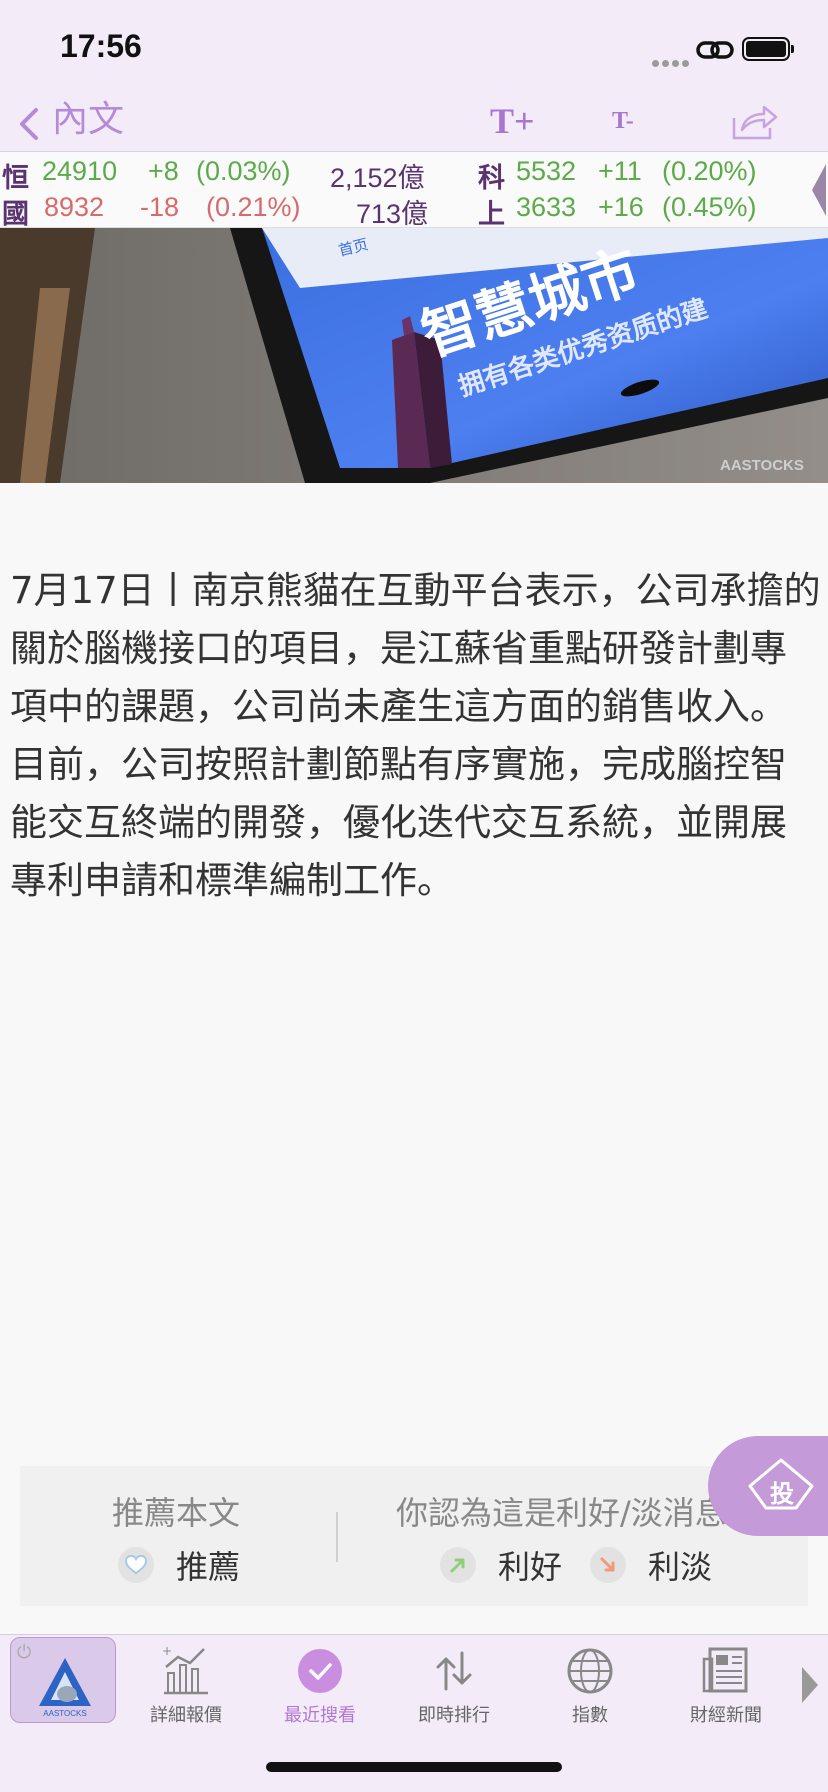 This screenshot has height=1792, width=828. What do you see at coordinates (243, 171) in the screenshot?
I see `ticker-percent: (0.03%)` at bounding box center [243, 171].